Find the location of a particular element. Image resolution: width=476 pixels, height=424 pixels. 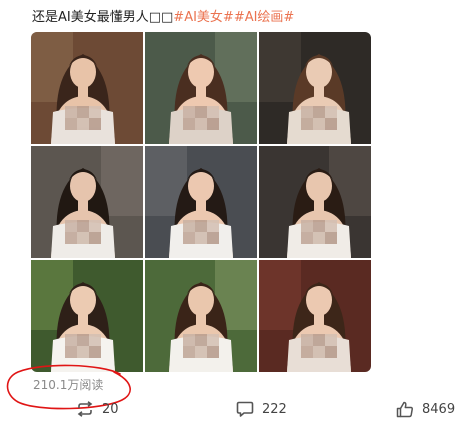

comment-count: 222 is located at coordinates (274, 409).